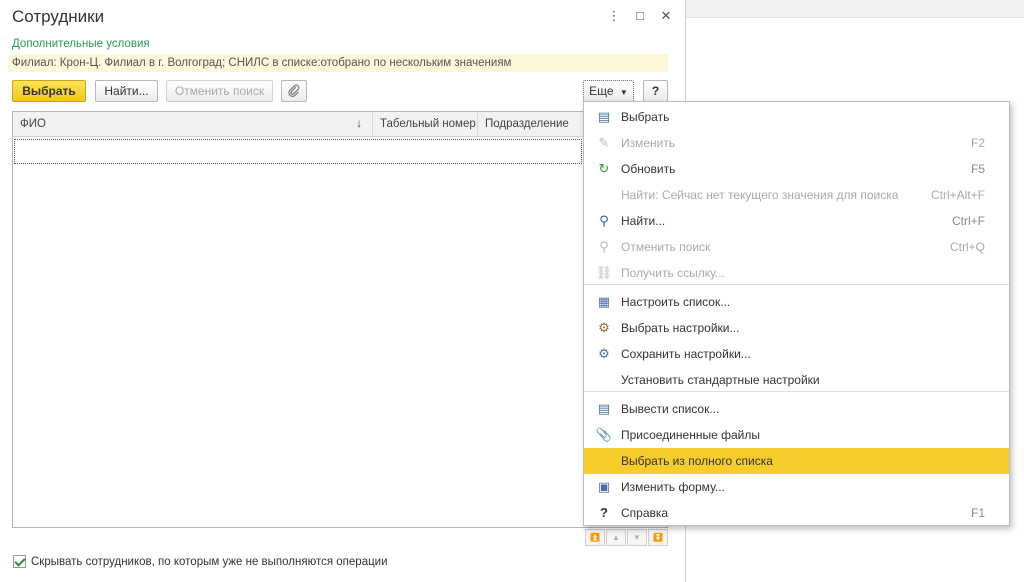 Image resolution: width=1024 pixels, height=582 pixels. What do you see at coordinates (648, 143) in the screenshot?
I see `menu-item-label: Изменить` at bounding box center [648, 143].